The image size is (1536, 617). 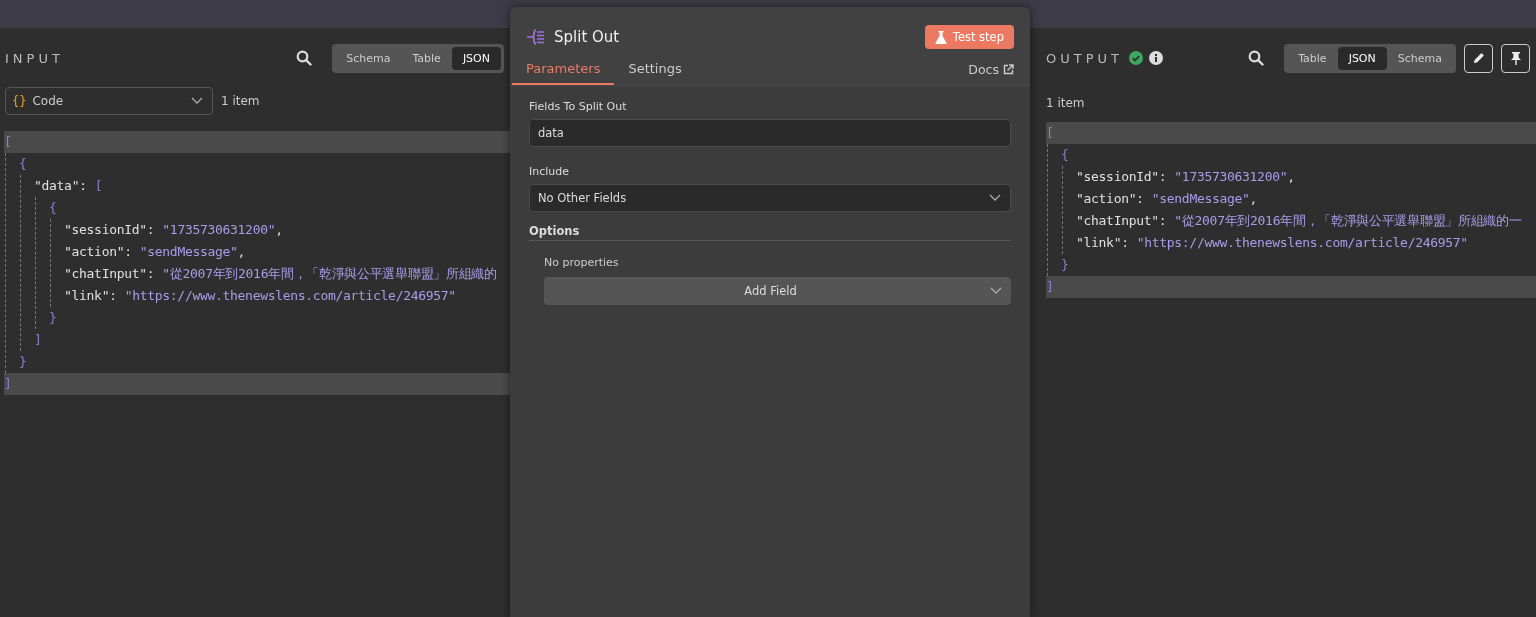 I want to click on json-value: "從2007年到2016年間，「乾淨與公平選舉聯盟」所組織的一, so click(x=1348, y=221).